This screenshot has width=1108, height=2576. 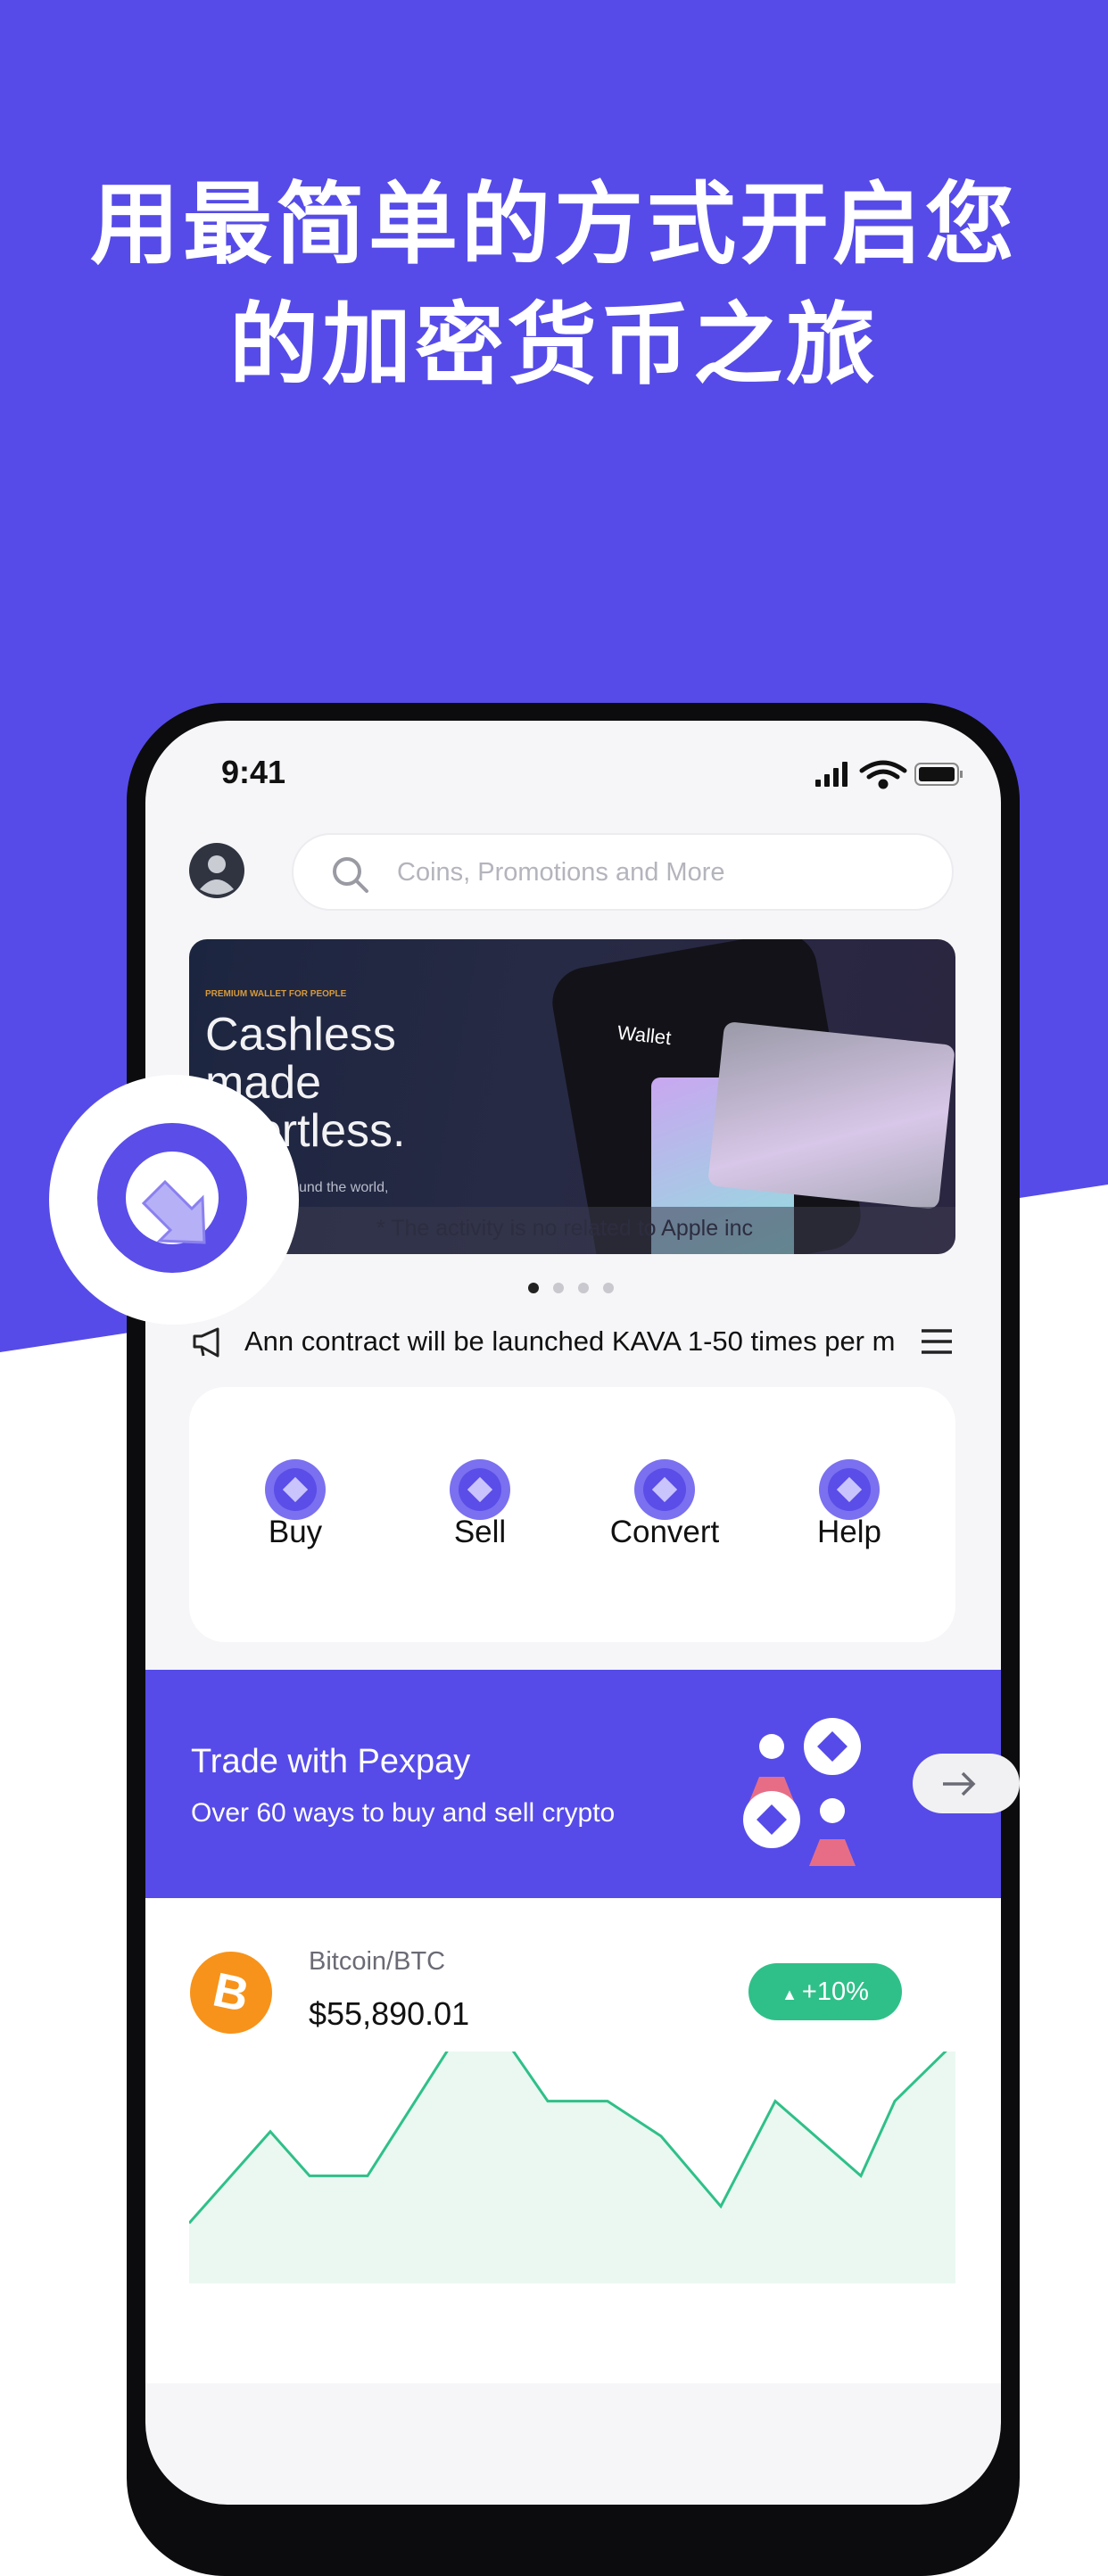 What do you see at coordinates (831, 1115) in the screenshot?
I see `banner-card-back` at bounding box center [831, 1115].